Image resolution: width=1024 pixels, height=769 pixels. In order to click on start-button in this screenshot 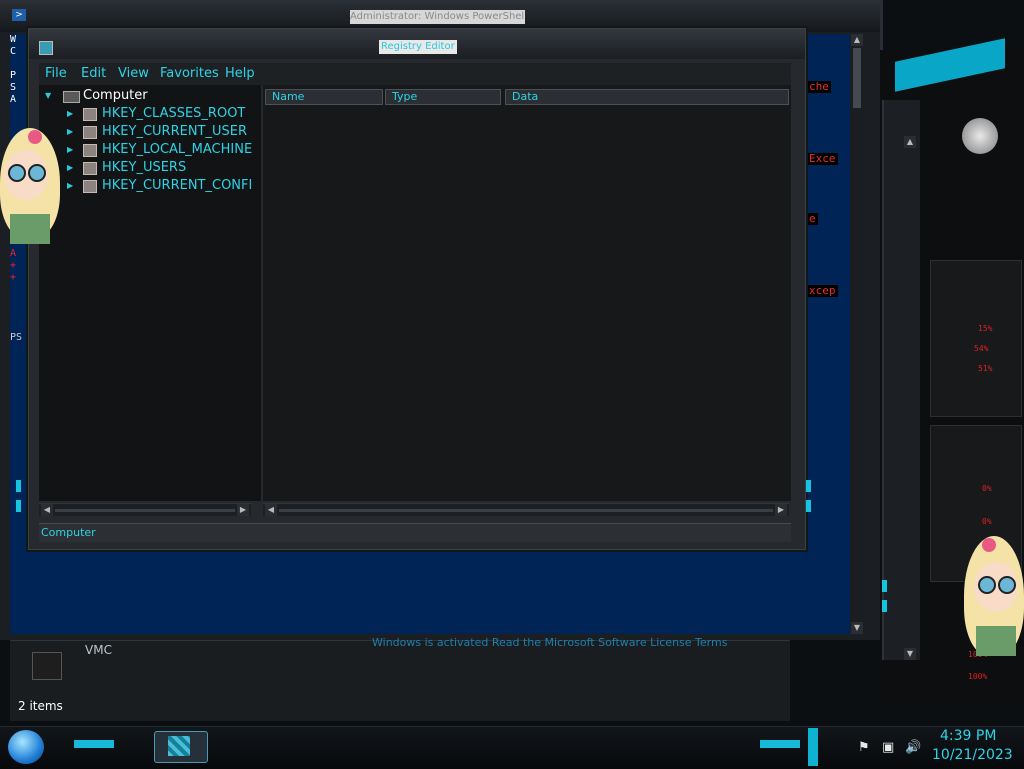, I will do `click(26, 747)`.